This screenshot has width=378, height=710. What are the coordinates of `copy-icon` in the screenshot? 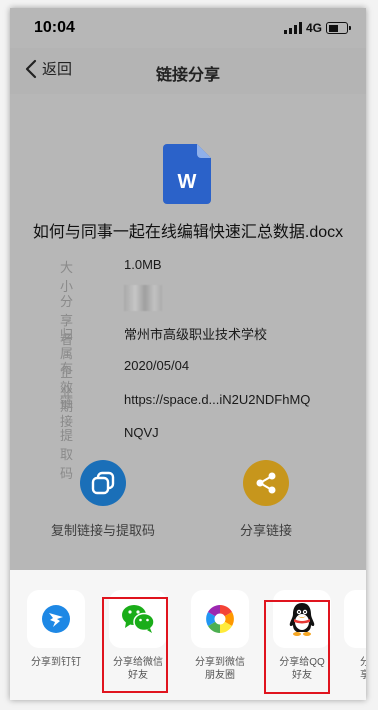 It's located at (103, 483).